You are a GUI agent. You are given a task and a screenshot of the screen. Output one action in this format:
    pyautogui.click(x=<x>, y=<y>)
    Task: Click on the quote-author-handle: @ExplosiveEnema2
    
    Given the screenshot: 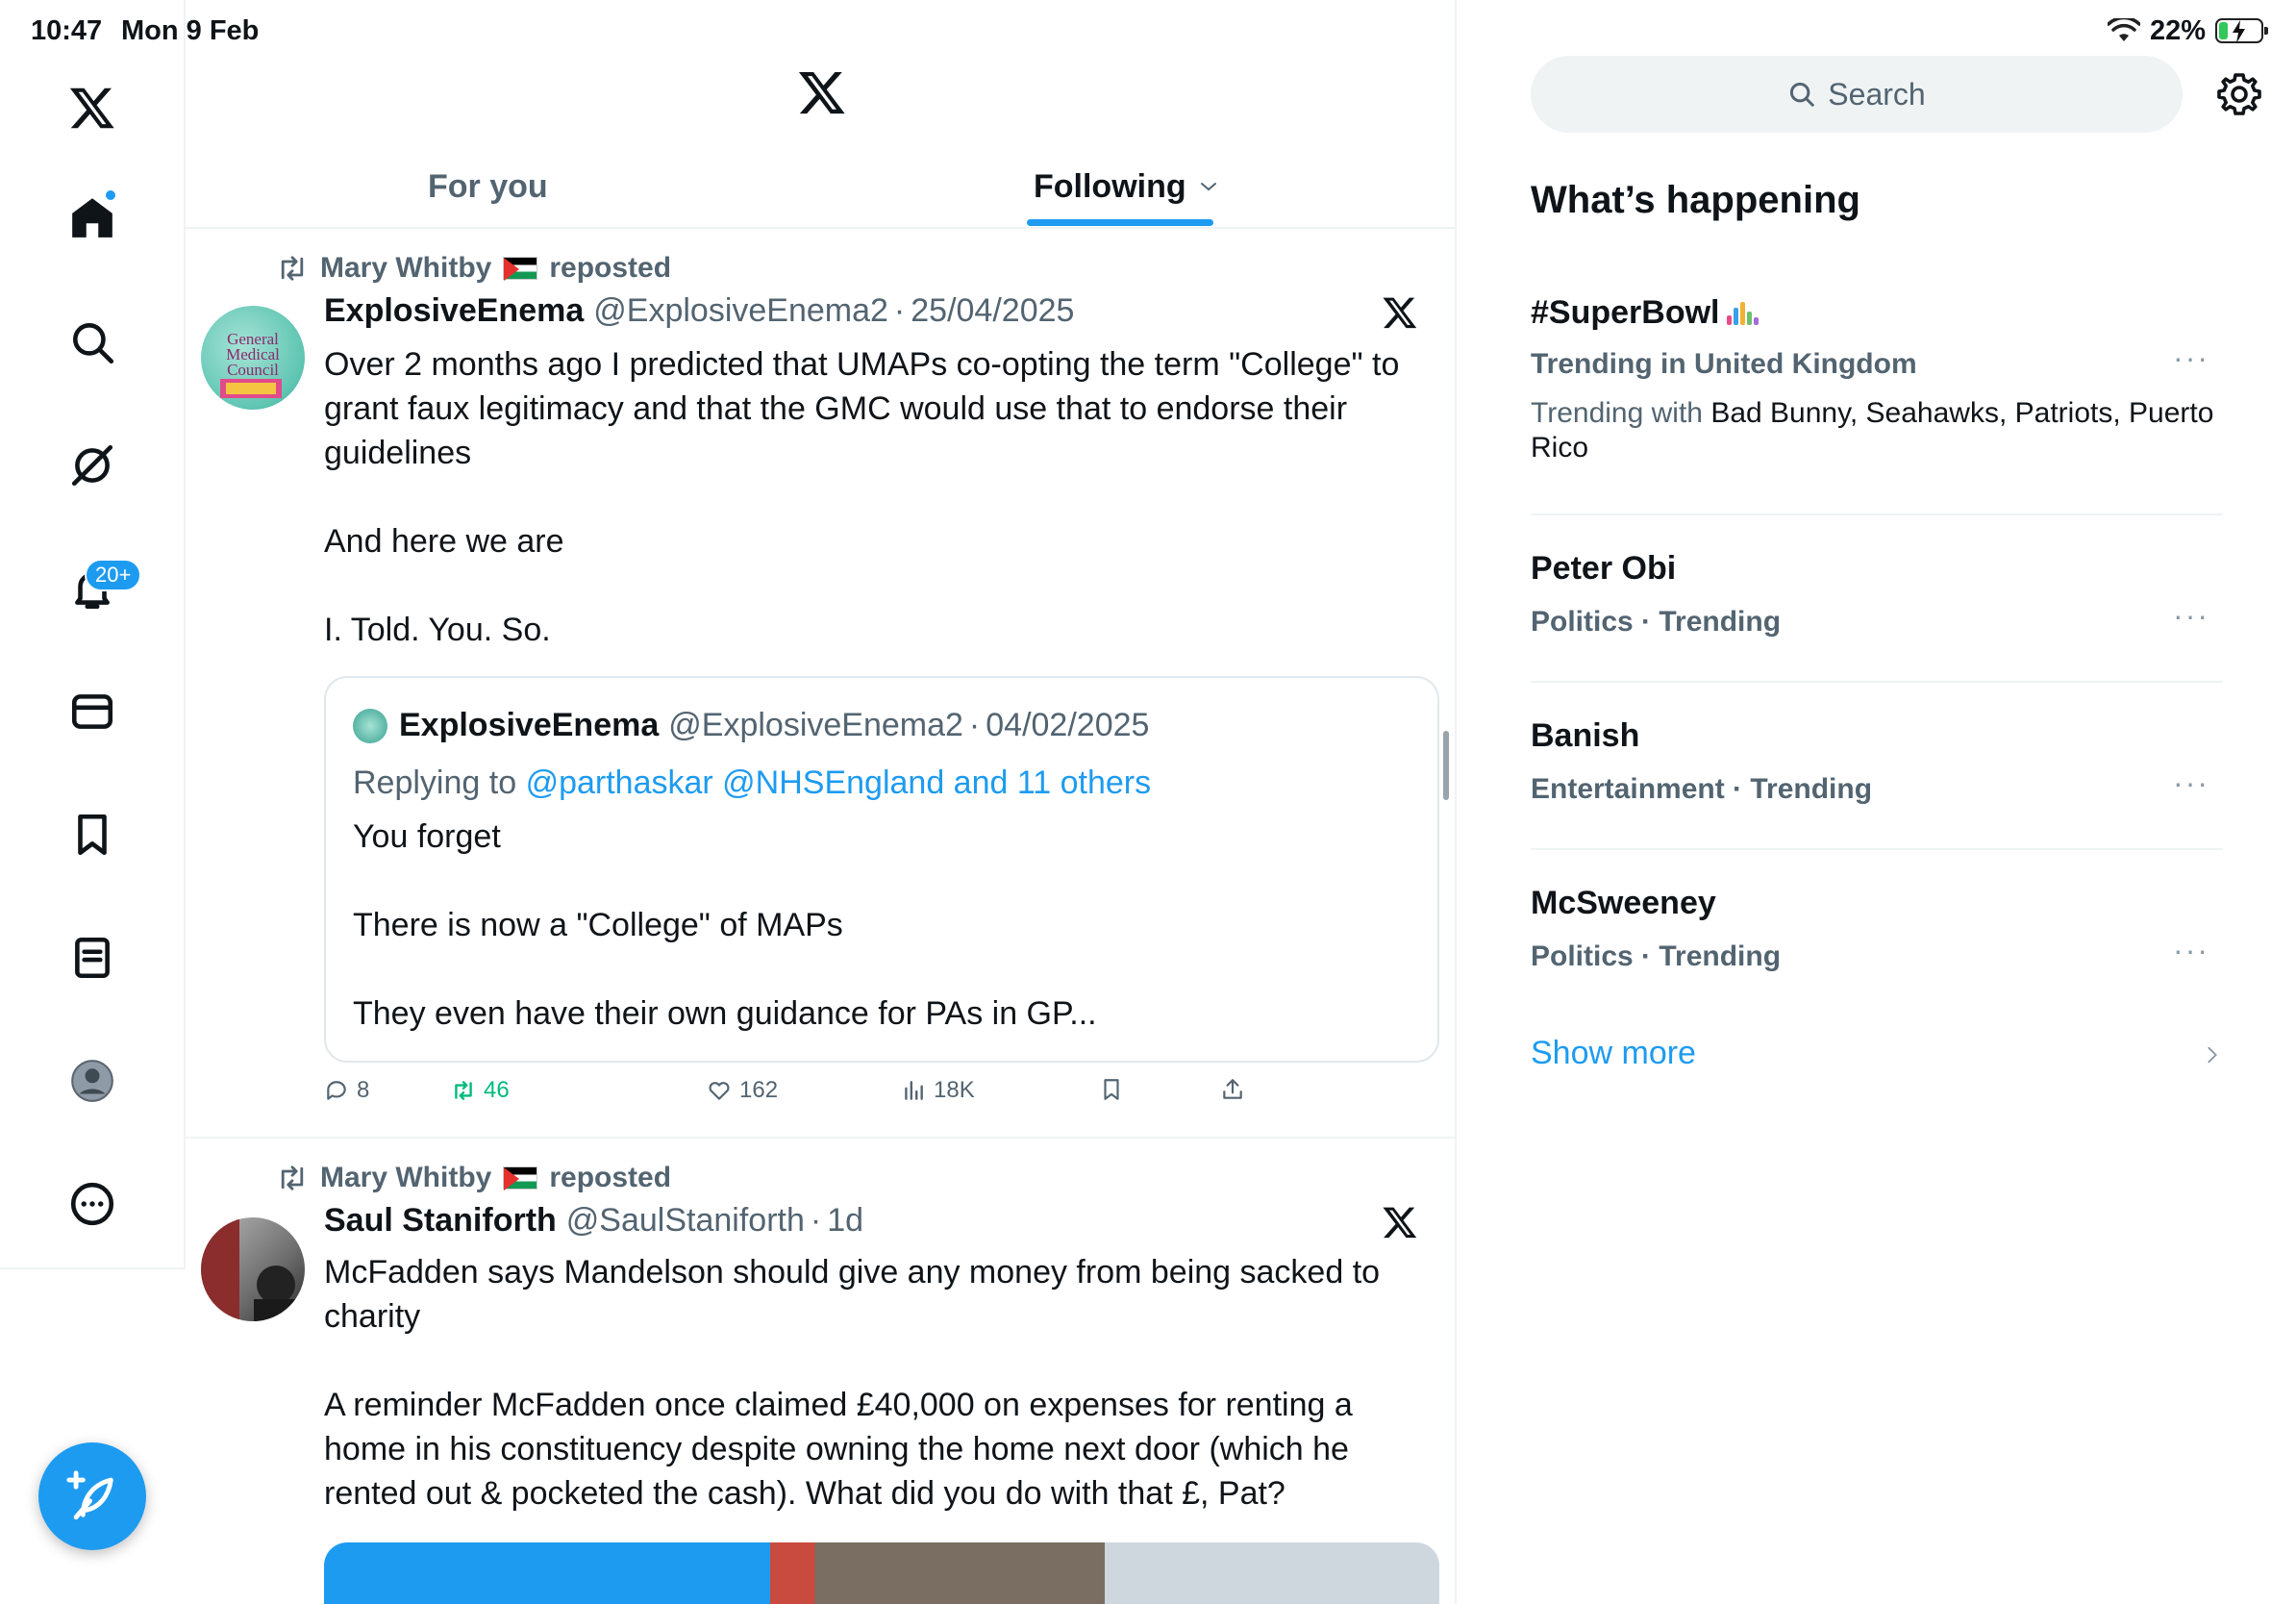 What is the action you would take?
    pyautogui.click(x=815, y=725)
    